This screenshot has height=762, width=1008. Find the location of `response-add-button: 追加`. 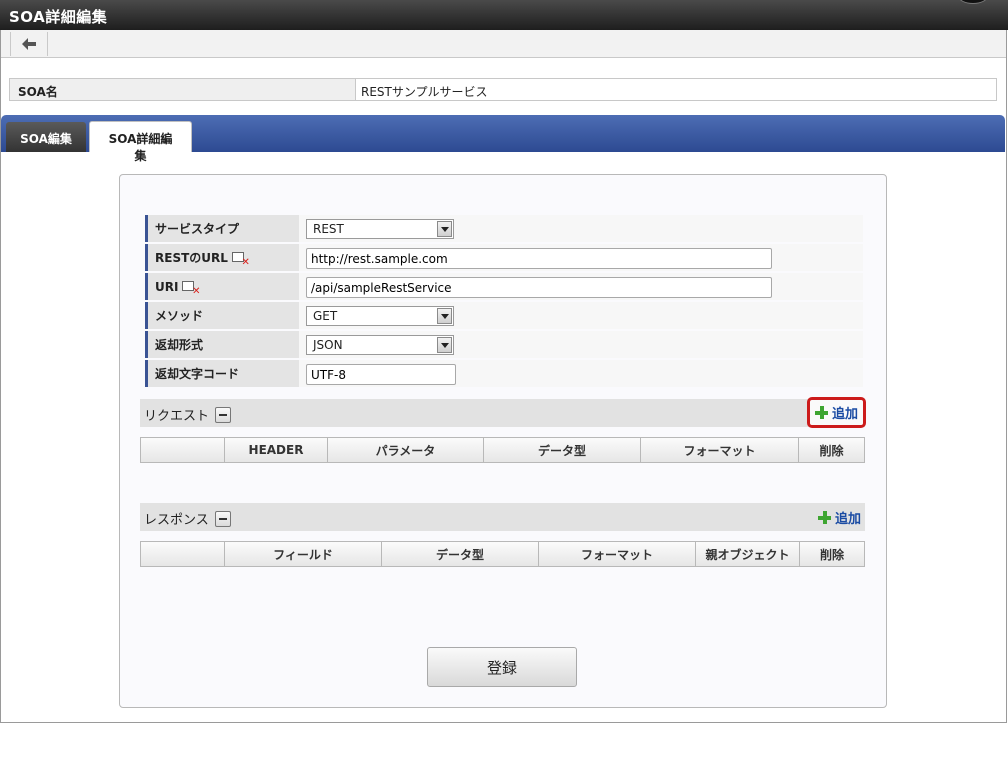

response-add-button: 追加 is located at coordinates (839, 517).